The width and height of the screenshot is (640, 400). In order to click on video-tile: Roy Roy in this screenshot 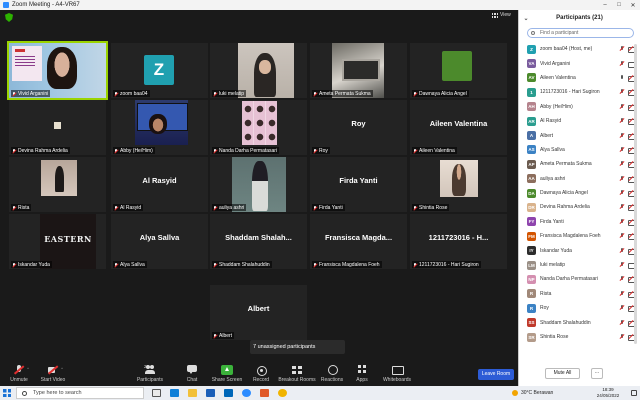, I will do `click(358, 127)`.